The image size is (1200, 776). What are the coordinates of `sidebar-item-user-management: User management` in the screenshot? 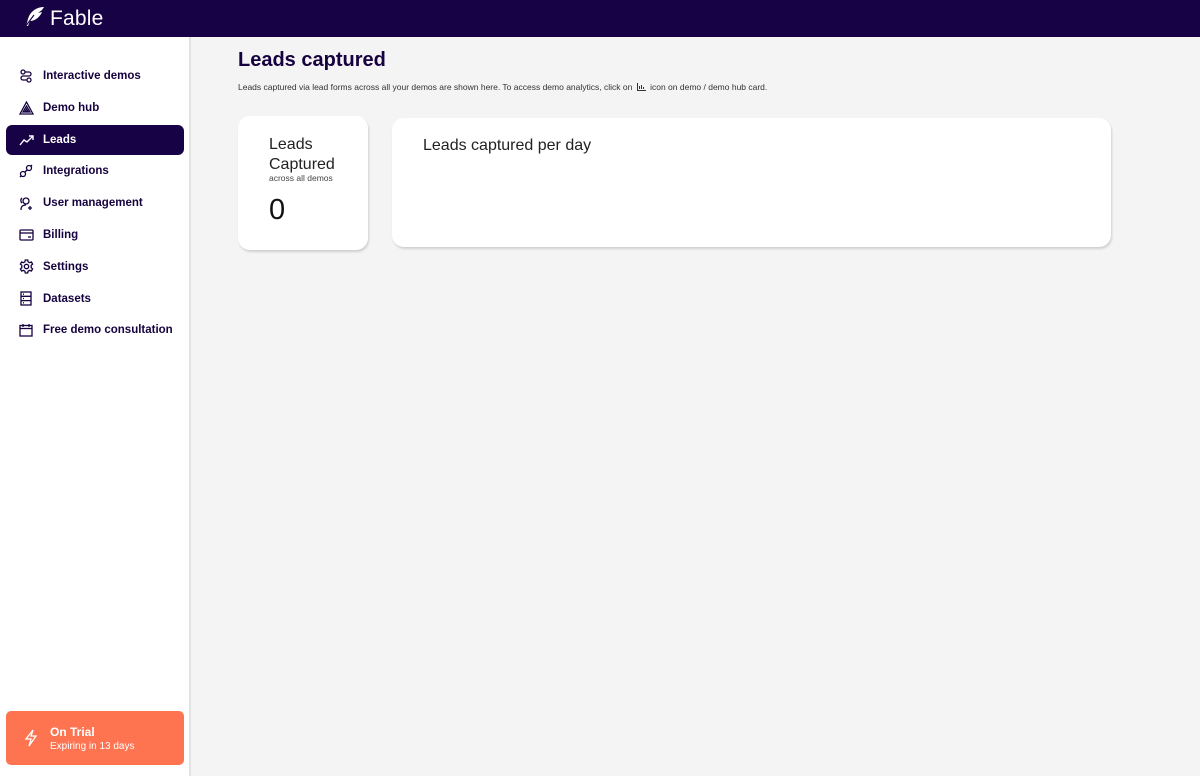 It's located at (95, 203).